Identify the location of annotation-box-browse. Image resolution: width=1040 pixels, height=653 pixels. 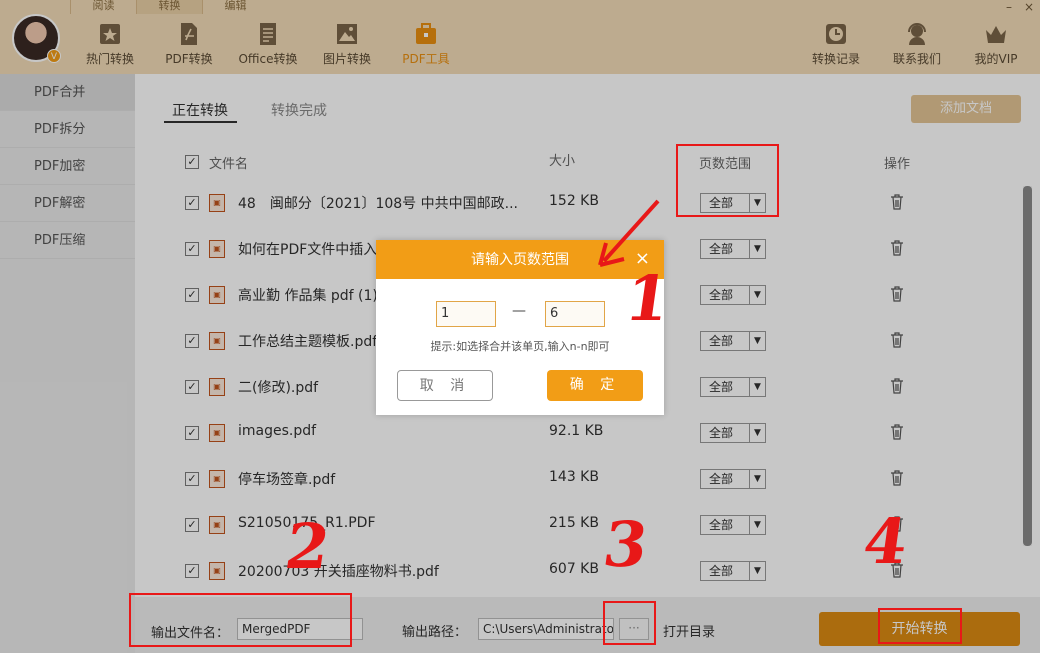
(629, 623).